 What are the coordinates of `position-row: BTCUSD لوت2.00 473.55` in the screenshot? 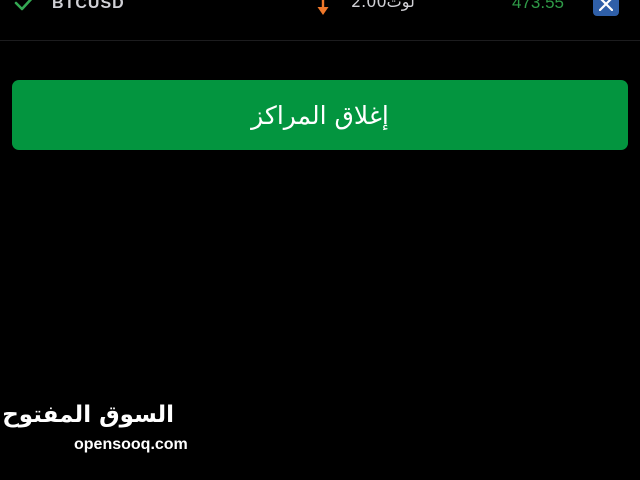 It's located at (320, 20).